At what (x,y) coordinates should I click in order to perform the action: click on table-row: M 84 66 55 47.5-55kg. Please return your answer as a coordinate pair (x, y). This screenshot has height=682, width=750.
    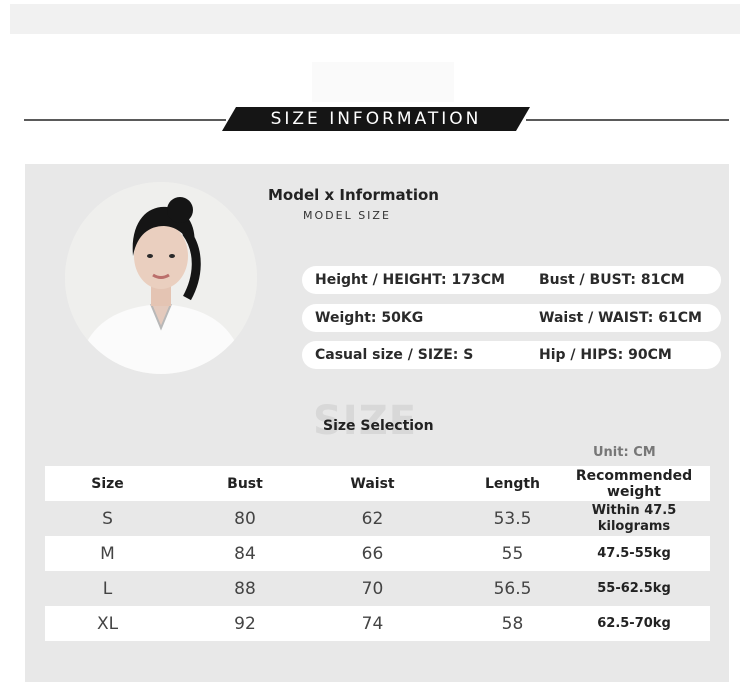
    Looking at the image, I should click on (377, 553).